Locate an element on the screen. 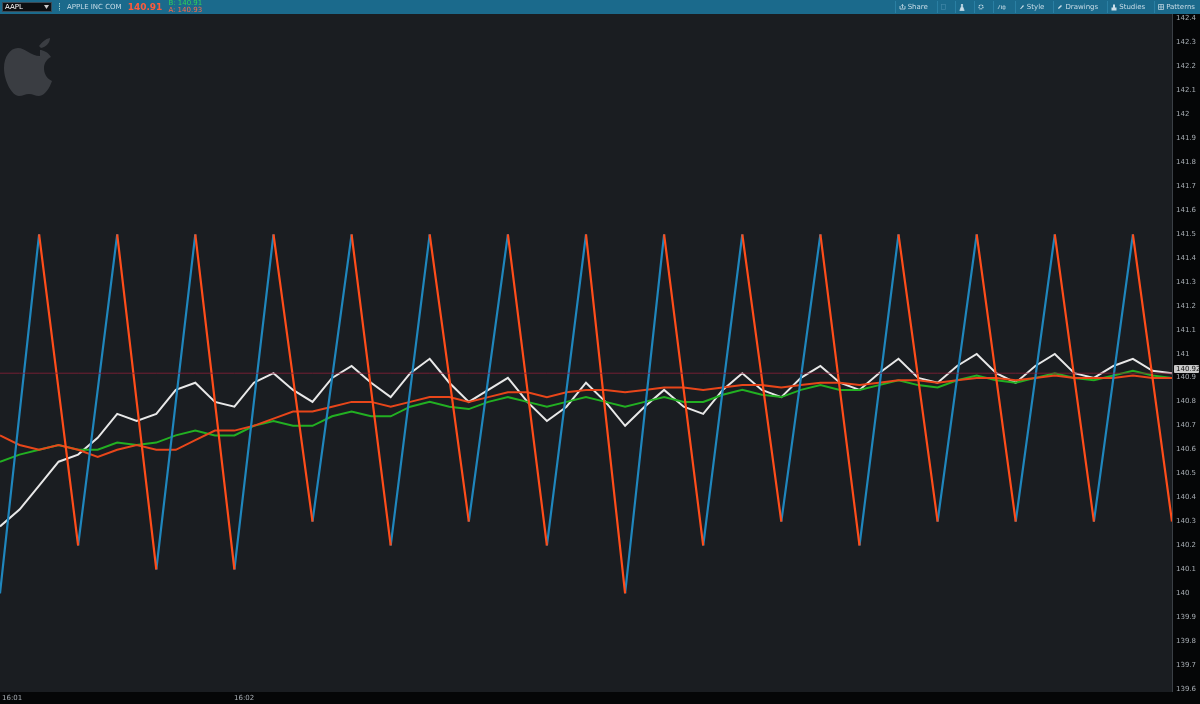  apple-logo-icon is located at coordinates (28, 67).